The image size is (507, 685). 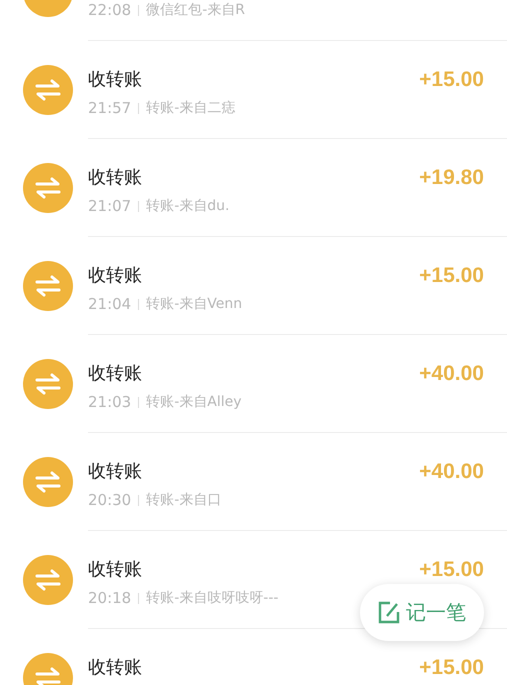 I want to click on transaction-description: 转账-来自吱呀吱呀---, so click(x=212, y=598).